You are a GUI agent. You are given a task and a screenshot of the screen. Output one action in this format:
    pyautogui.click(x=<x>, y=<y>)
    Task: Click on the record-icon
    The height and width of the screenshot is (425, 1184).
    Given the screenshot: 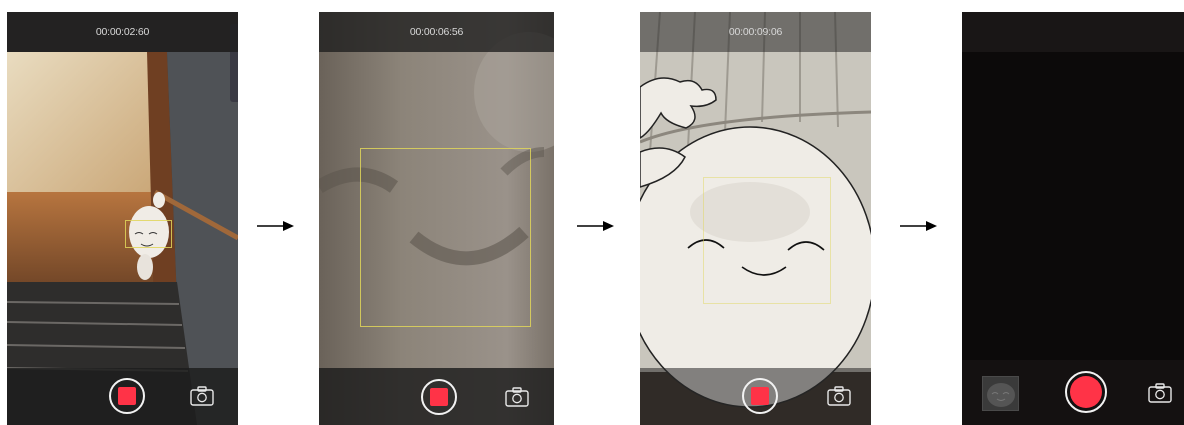 What is the action you would take?
    pyautogui.click(x=1086, y=392)
    